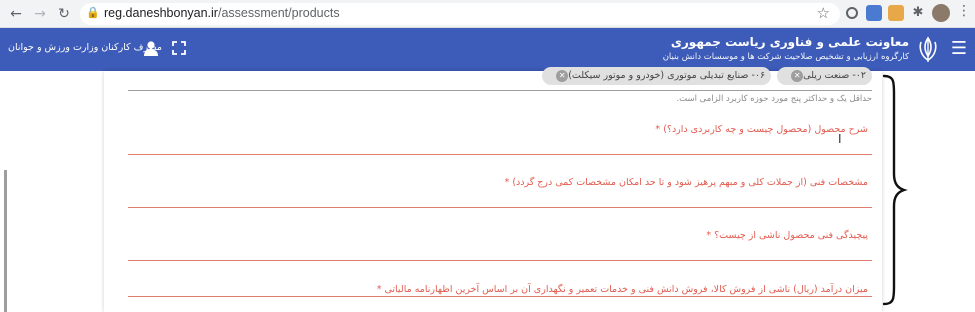 The image size is (975, 312). I want to click on org-title: معاونت علمی و فناوری ریاست جمهوری, so click(789, 42).